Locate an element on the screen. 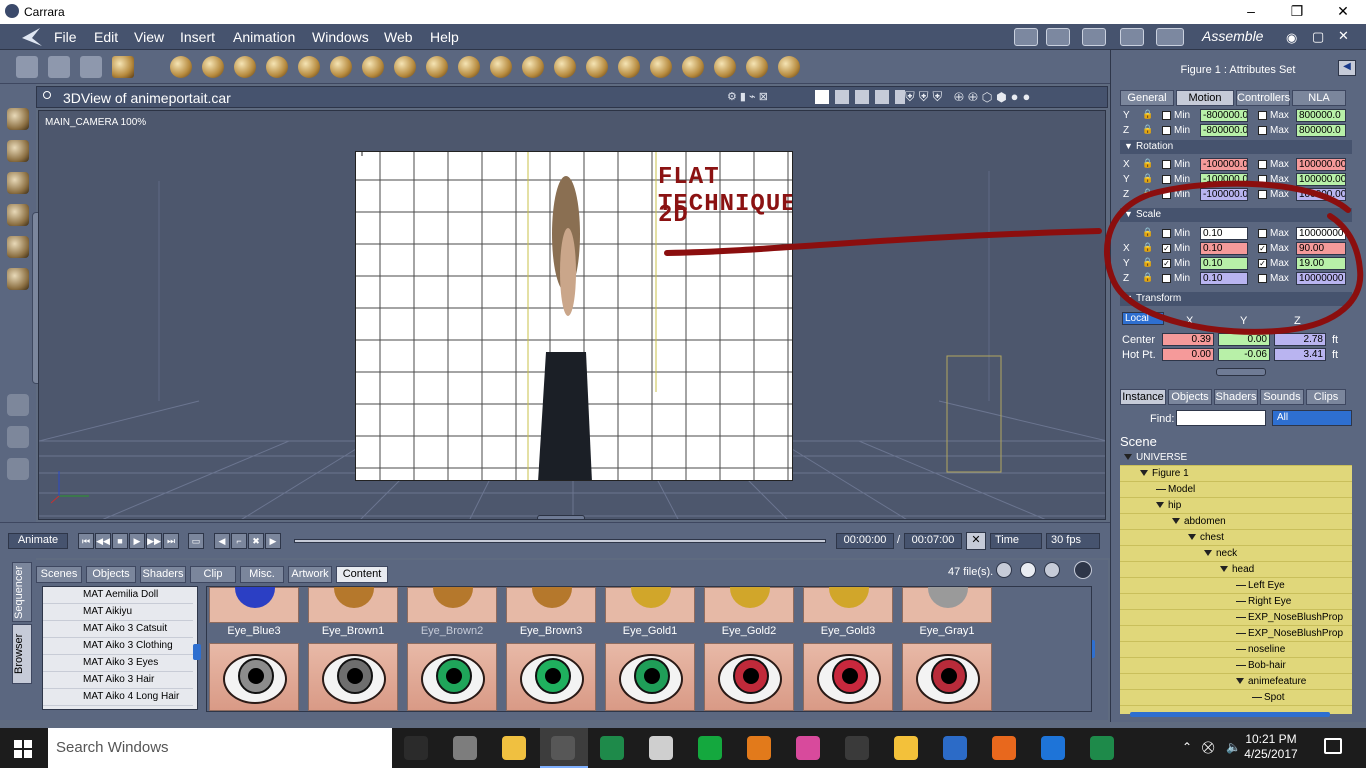  tab-objects: Objects is located at coordinates (111, 574).